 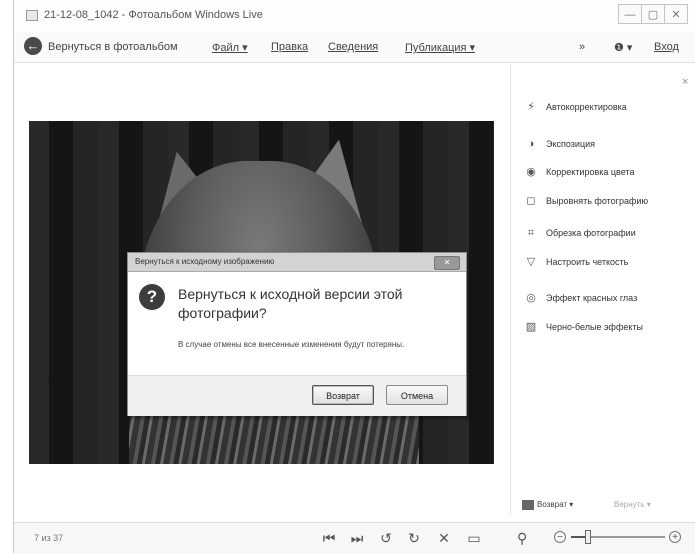 What do you see at coordinates (510, 289) in the screenshot?
I see `panel-divider` at bounding box center [510, 289].